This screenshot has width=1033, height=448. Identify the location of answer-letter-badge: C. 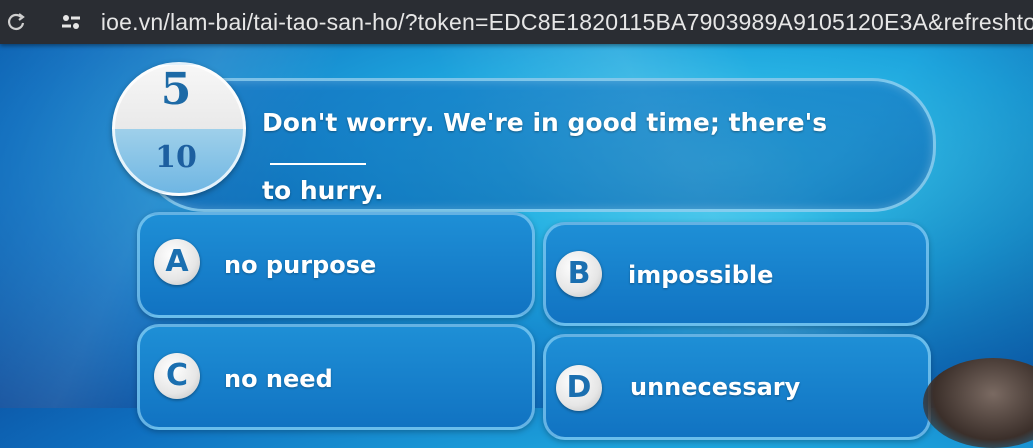
(177, 376).